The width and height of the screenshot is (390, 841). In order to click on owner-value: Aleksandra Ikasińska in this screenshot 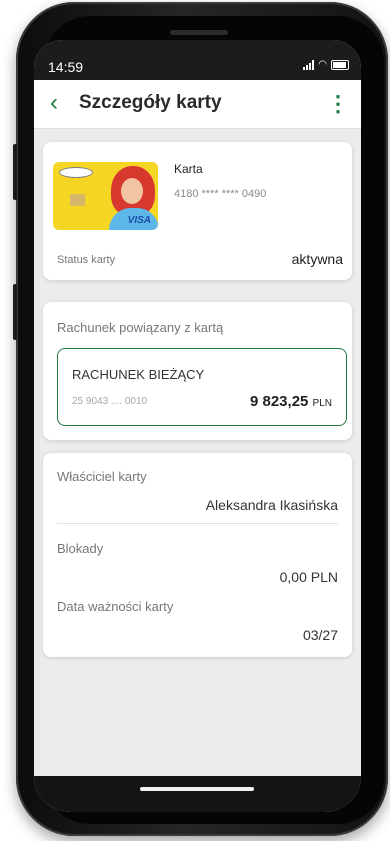, I will do `click(271, 505)`.